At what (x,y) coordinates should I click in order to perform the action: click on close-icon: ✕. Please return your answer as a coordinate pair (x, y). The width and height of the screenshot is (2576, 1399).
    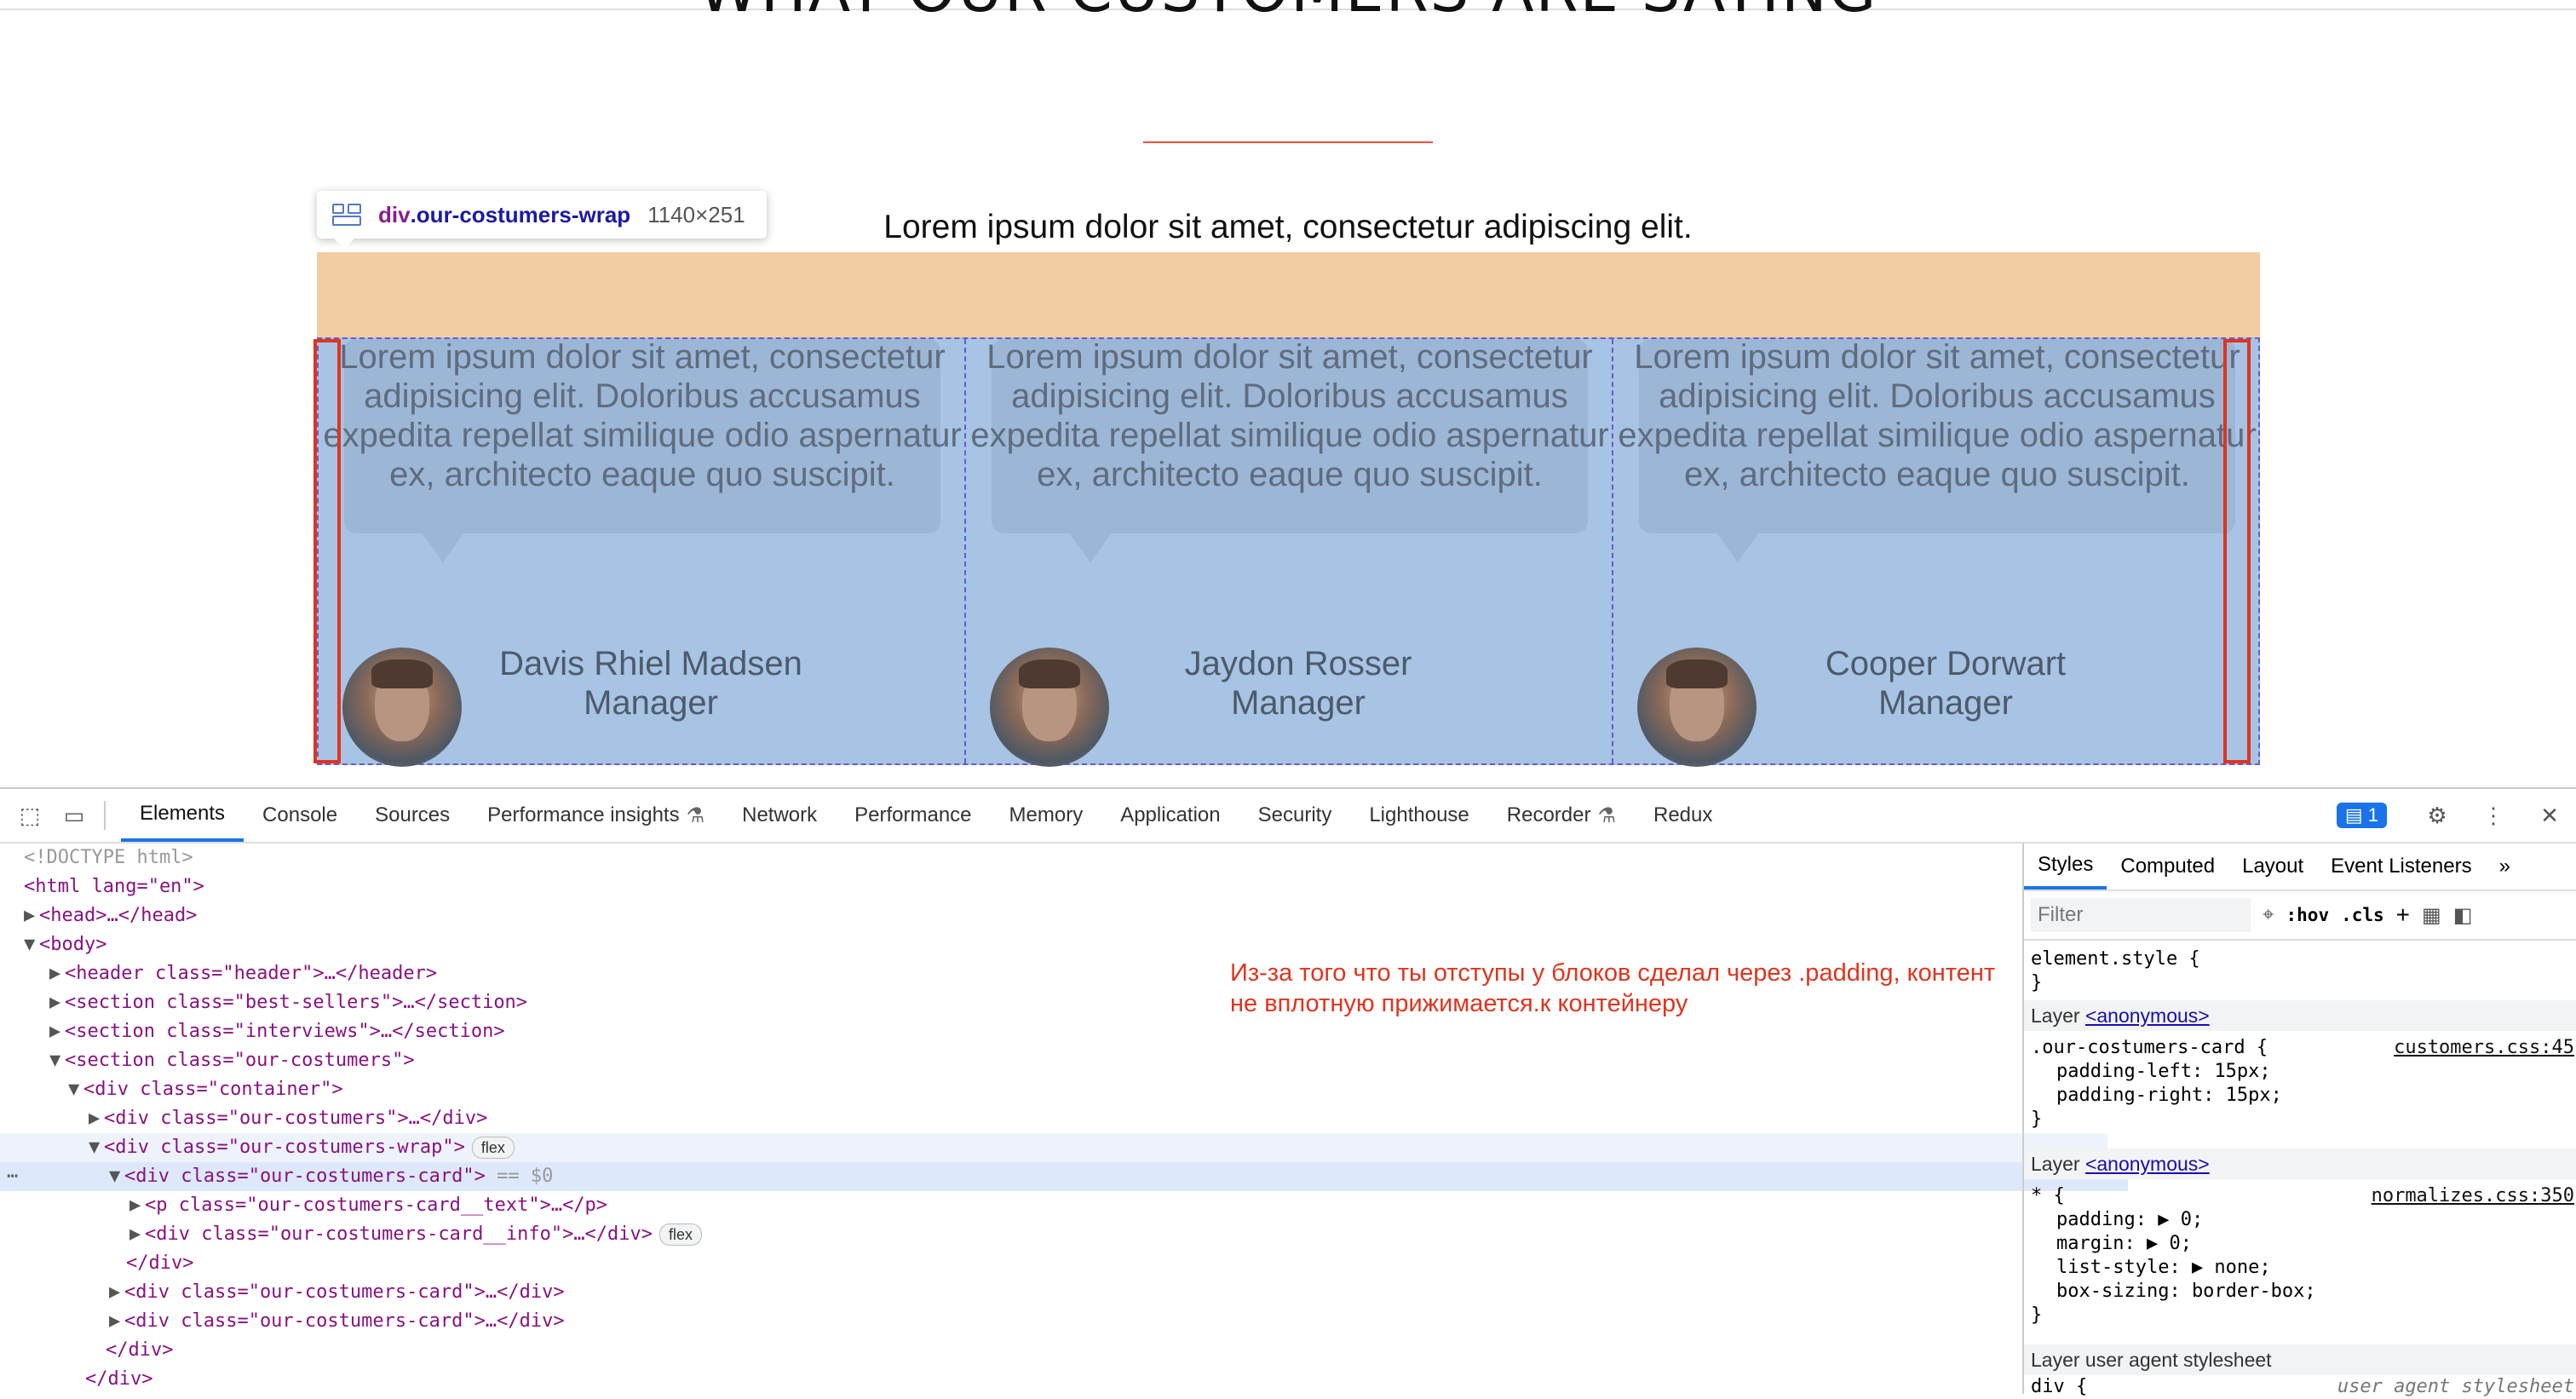
    Looking at the image, I should click on (2550, 815).